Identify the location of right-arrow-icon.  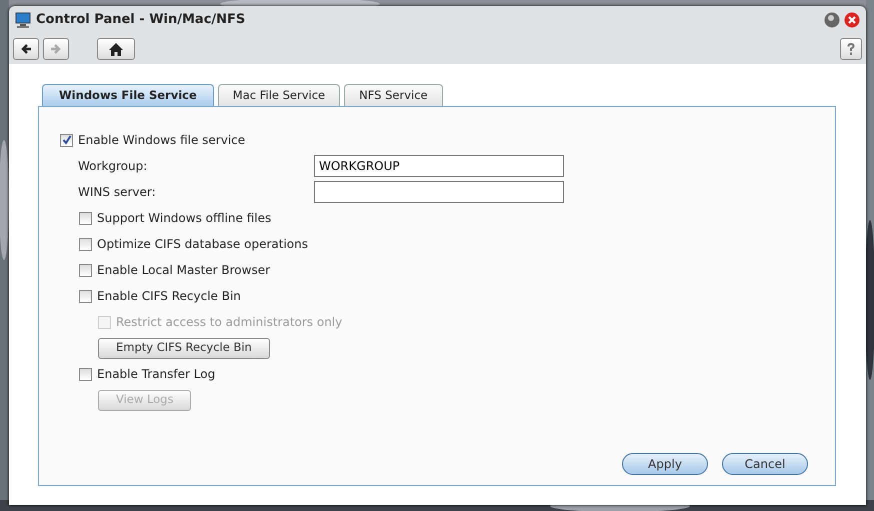
(56, 49).